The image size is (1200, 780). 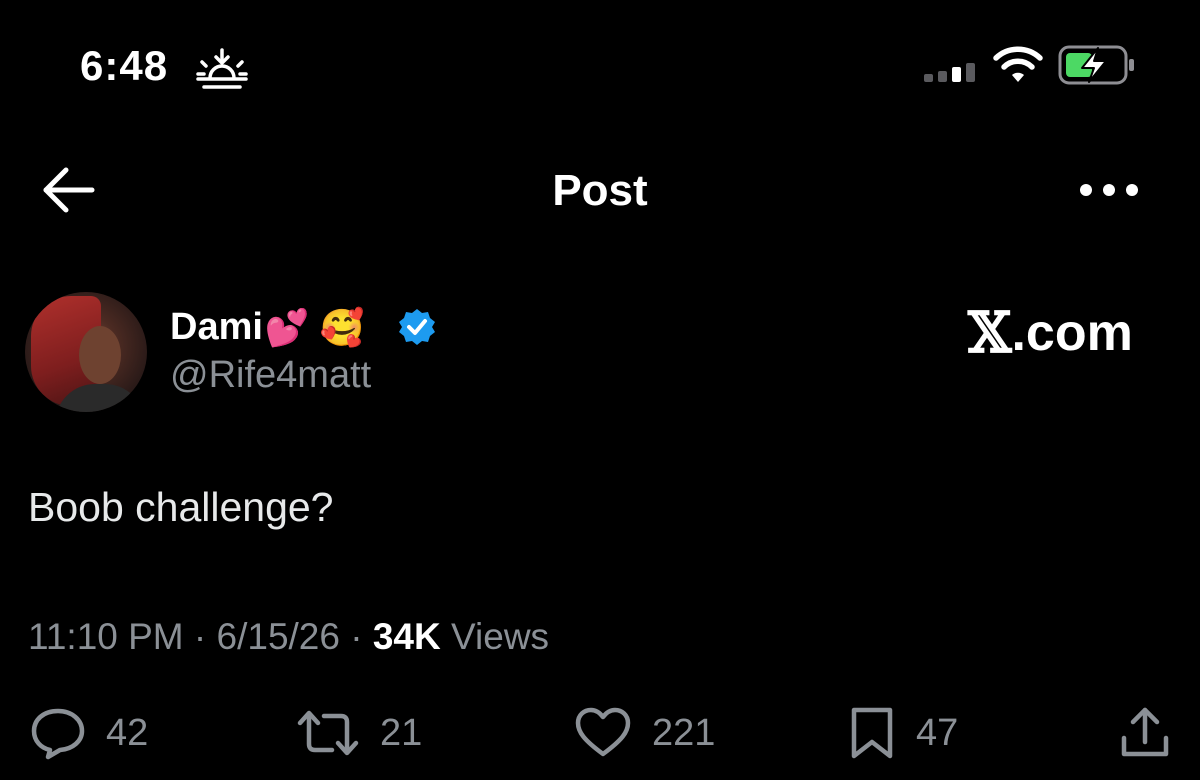 I want to click on brand-watermark: 𝕏 .com, so click(x=1050, y=333).